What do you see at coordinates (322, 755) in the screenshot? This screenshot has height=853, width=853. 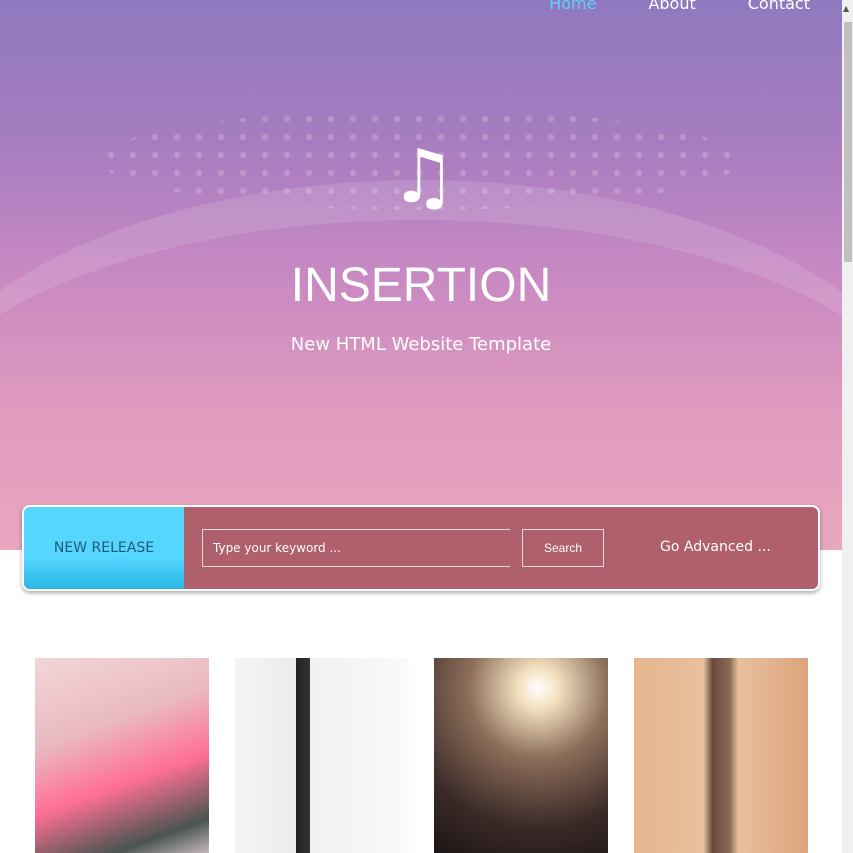 I see `gallery-image-bass-guitar` at bounding box center [322, 755].